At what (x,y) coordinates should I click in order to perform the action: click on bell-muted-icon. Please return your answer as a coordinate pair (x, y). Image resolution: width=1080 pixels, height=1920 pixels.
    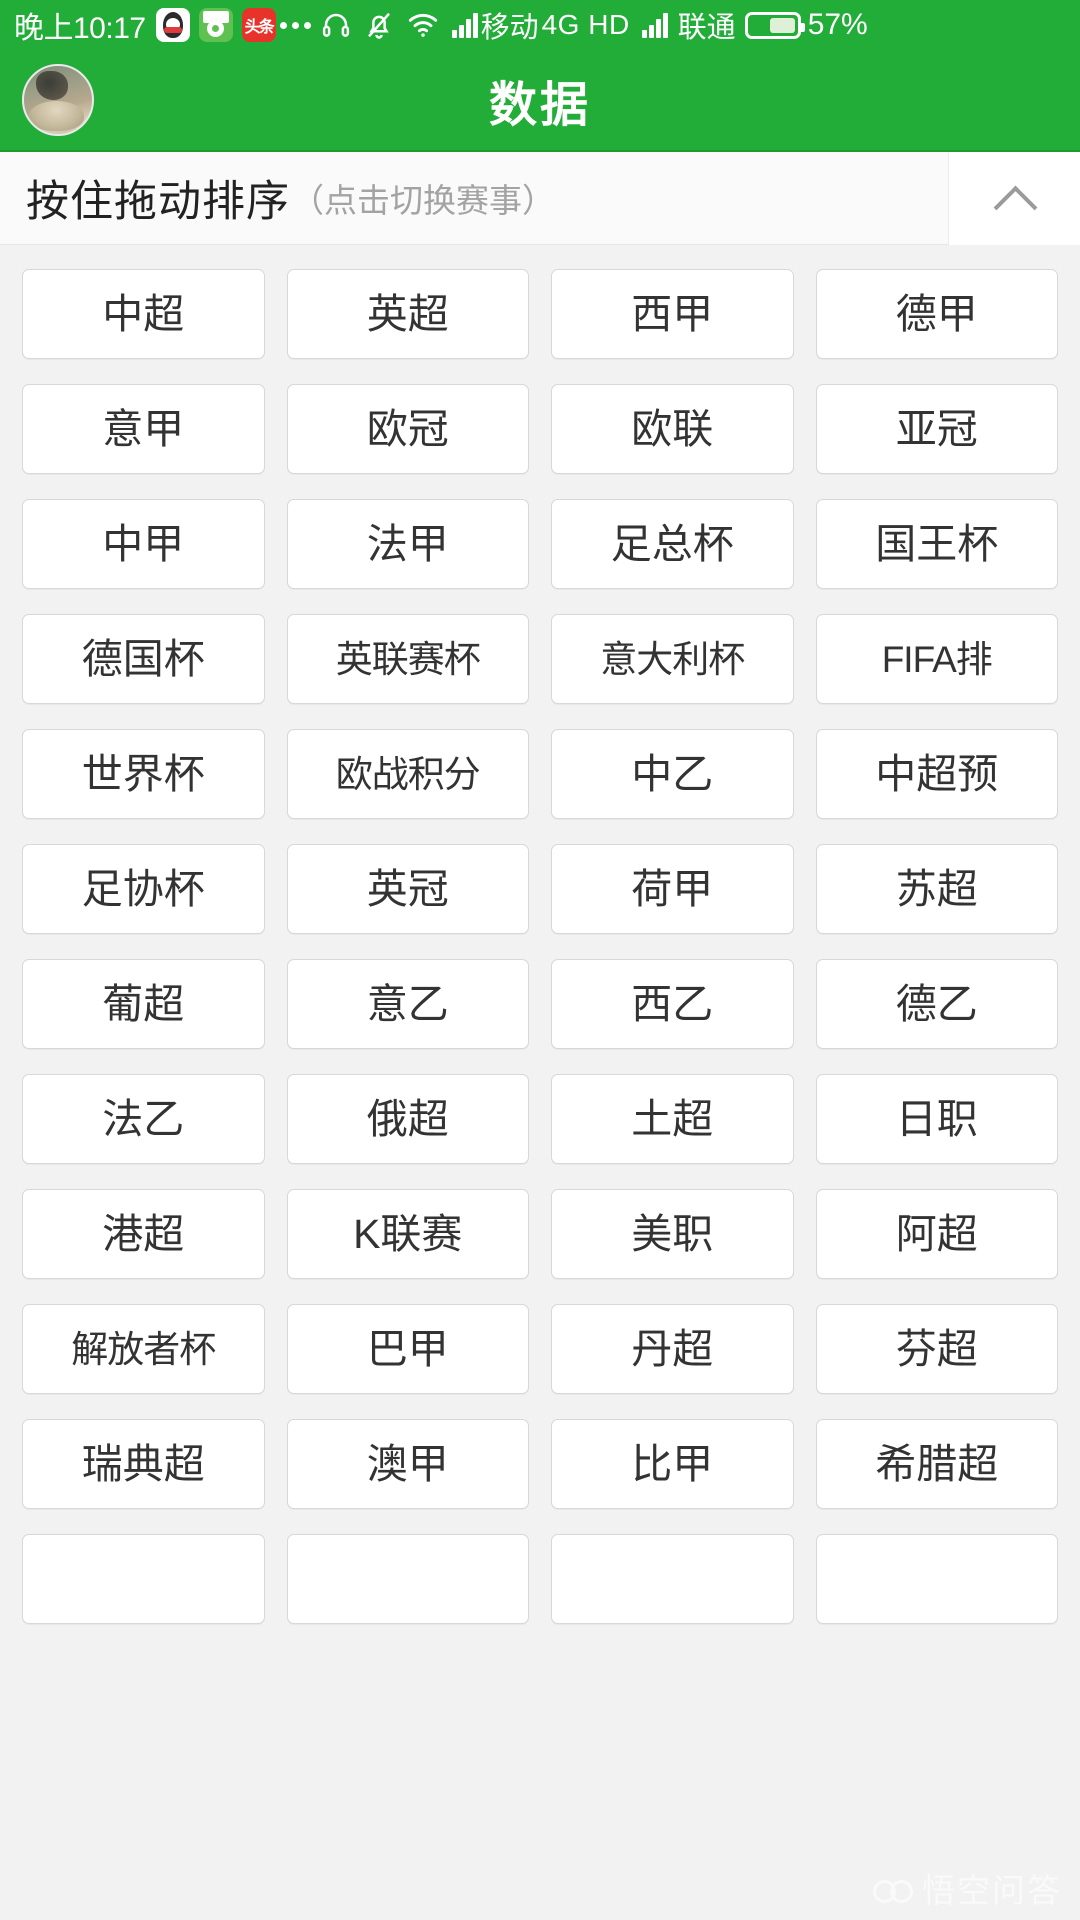
    Looking at the image, I should click on (379, 25).